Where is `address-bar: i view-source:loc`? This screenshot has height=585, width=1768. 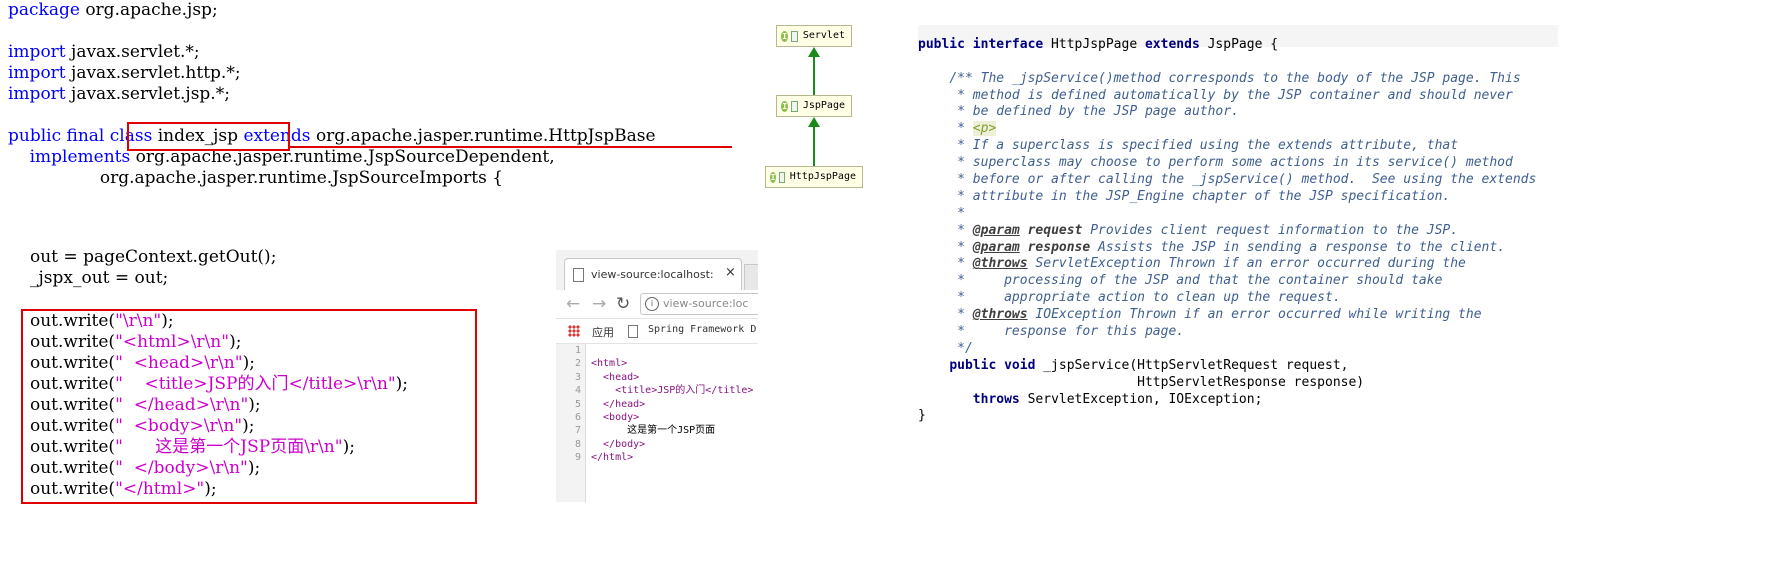
address-bar: i view-source:loc is located at coordinates (699, 304).